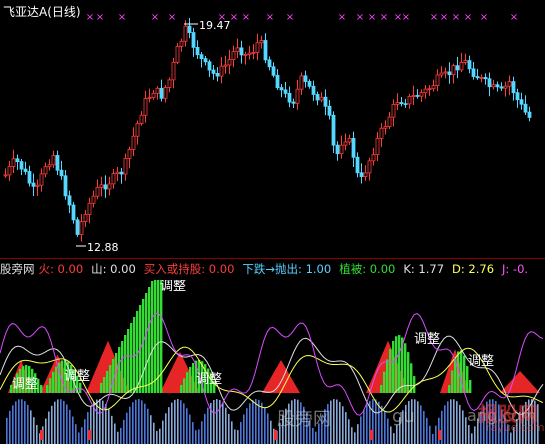 The width and height of the screenshot is (545, 444). I want to click on period-label: (日线), so click(64, 12).